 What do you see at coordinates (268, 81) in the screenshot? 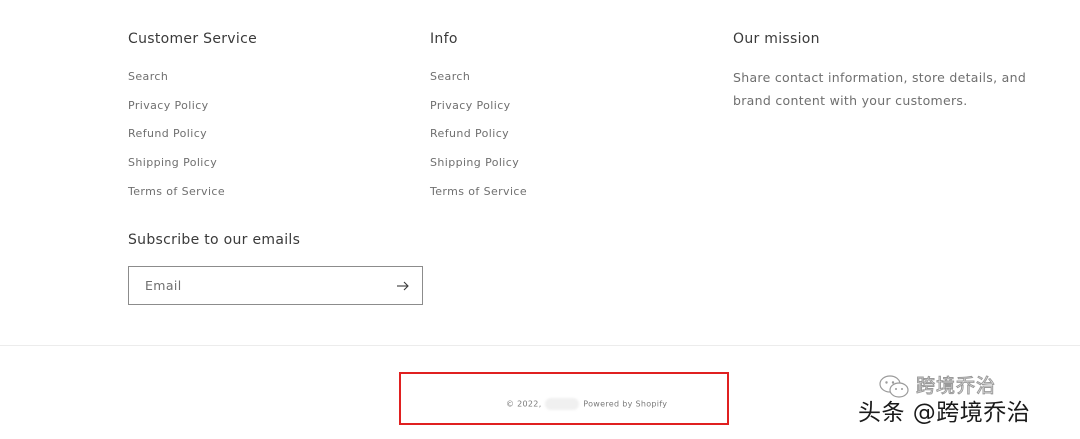
I see `footer-link-search: Search` at bounding box center [268, 81].